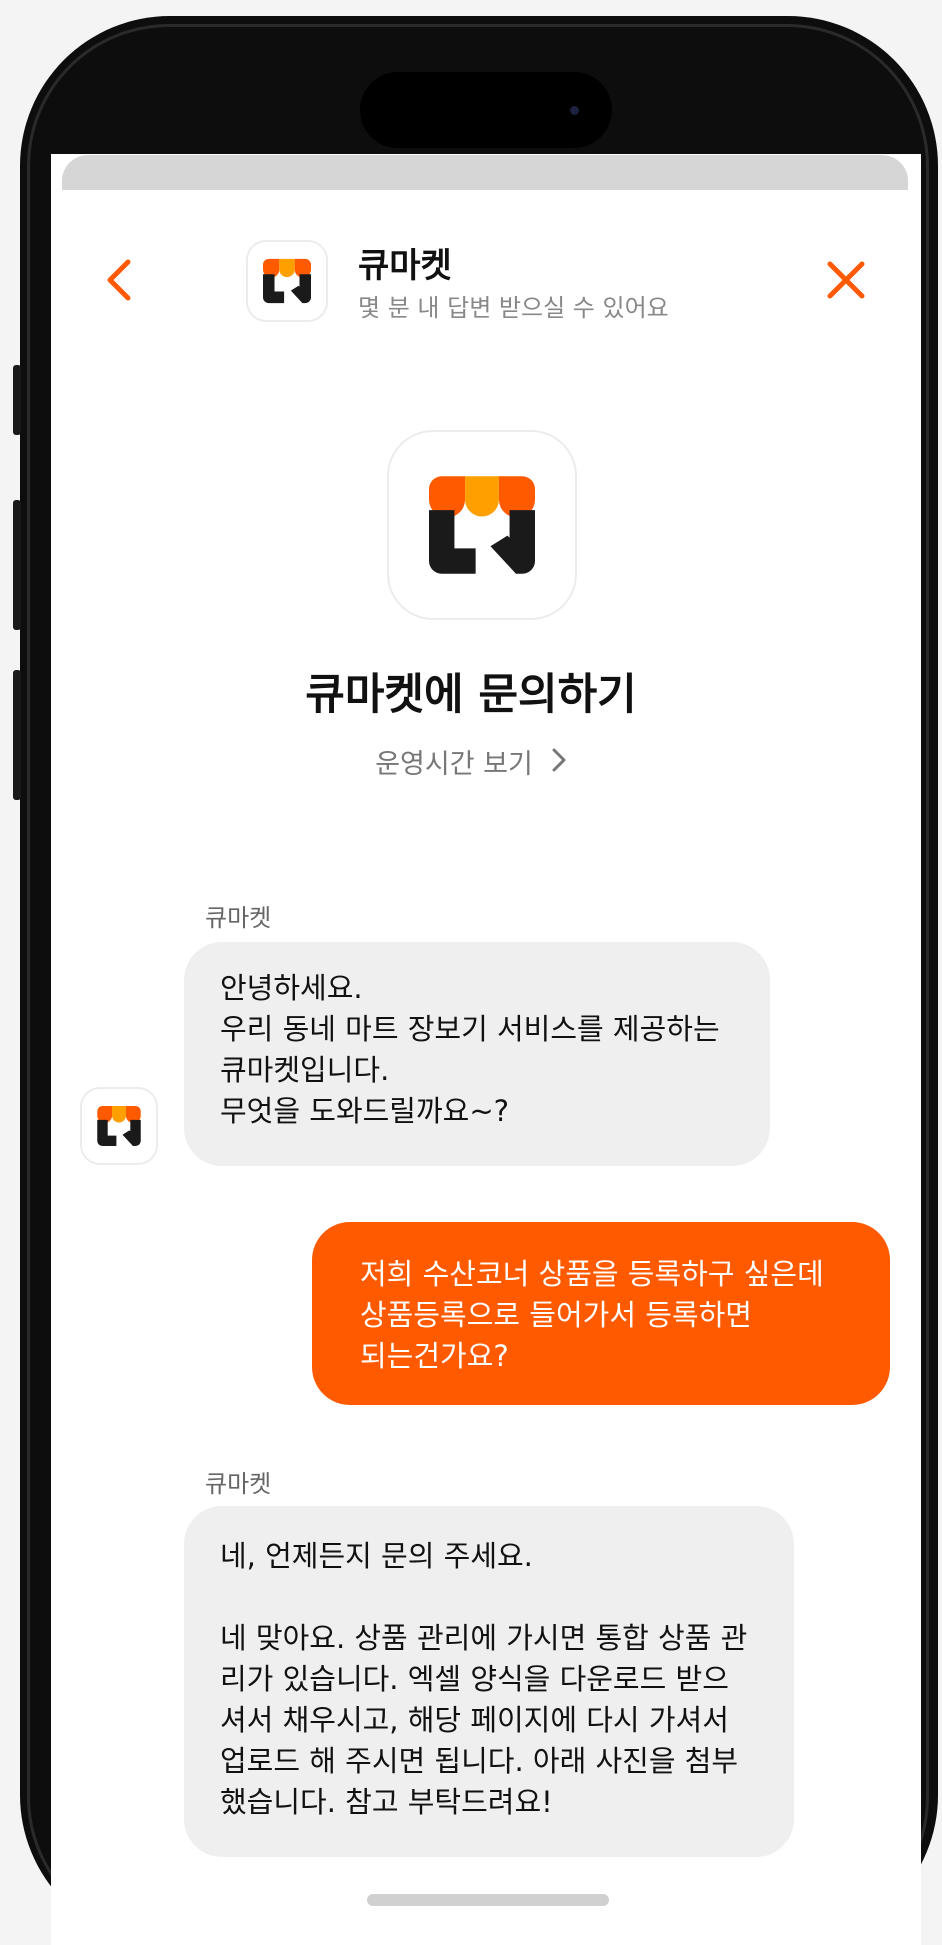  What do you see at coordinates (484, 1638) in the screenshot?
I see `message-line: 네 맞아요. 상품 관리에 가시면 통합 상품 관` at bounding box center [484, 1638].